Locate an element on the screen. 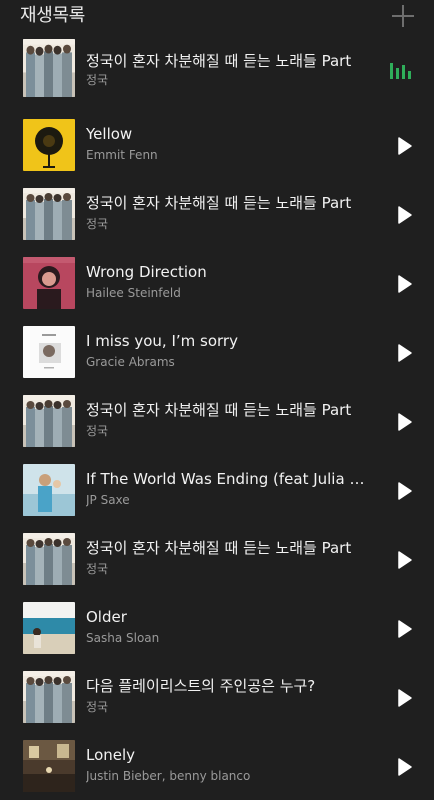 The width and height of the screenshot is (434, 800). plus-icon is located at coordinates (403, 16).